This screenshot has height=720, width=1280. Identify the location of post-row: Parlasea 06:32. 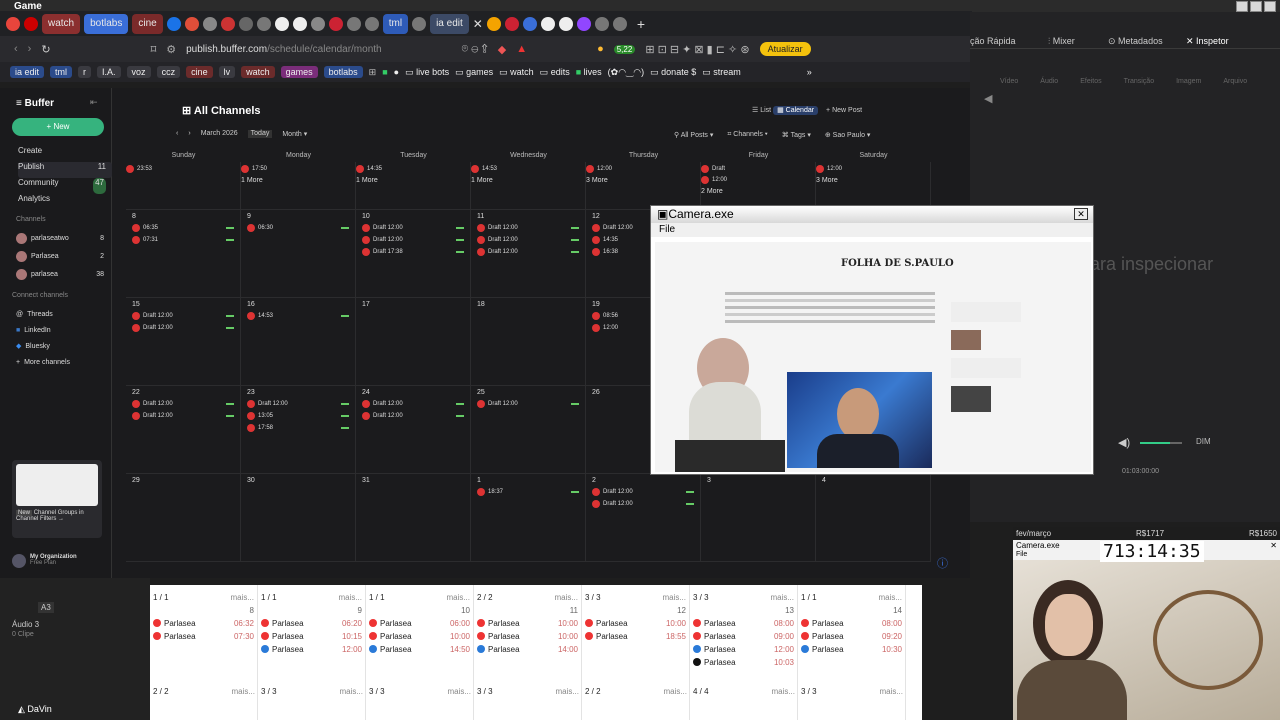
(203, 623).